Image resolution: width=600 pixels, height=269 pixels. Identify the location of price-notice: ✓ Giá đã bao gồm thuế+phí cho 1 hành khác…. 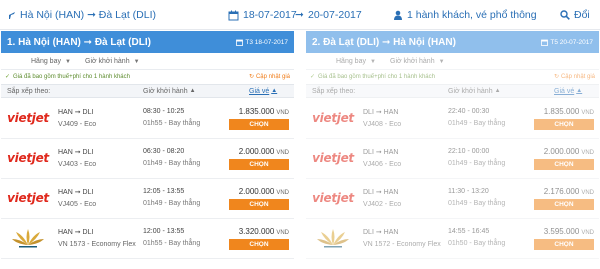
(452, 76).